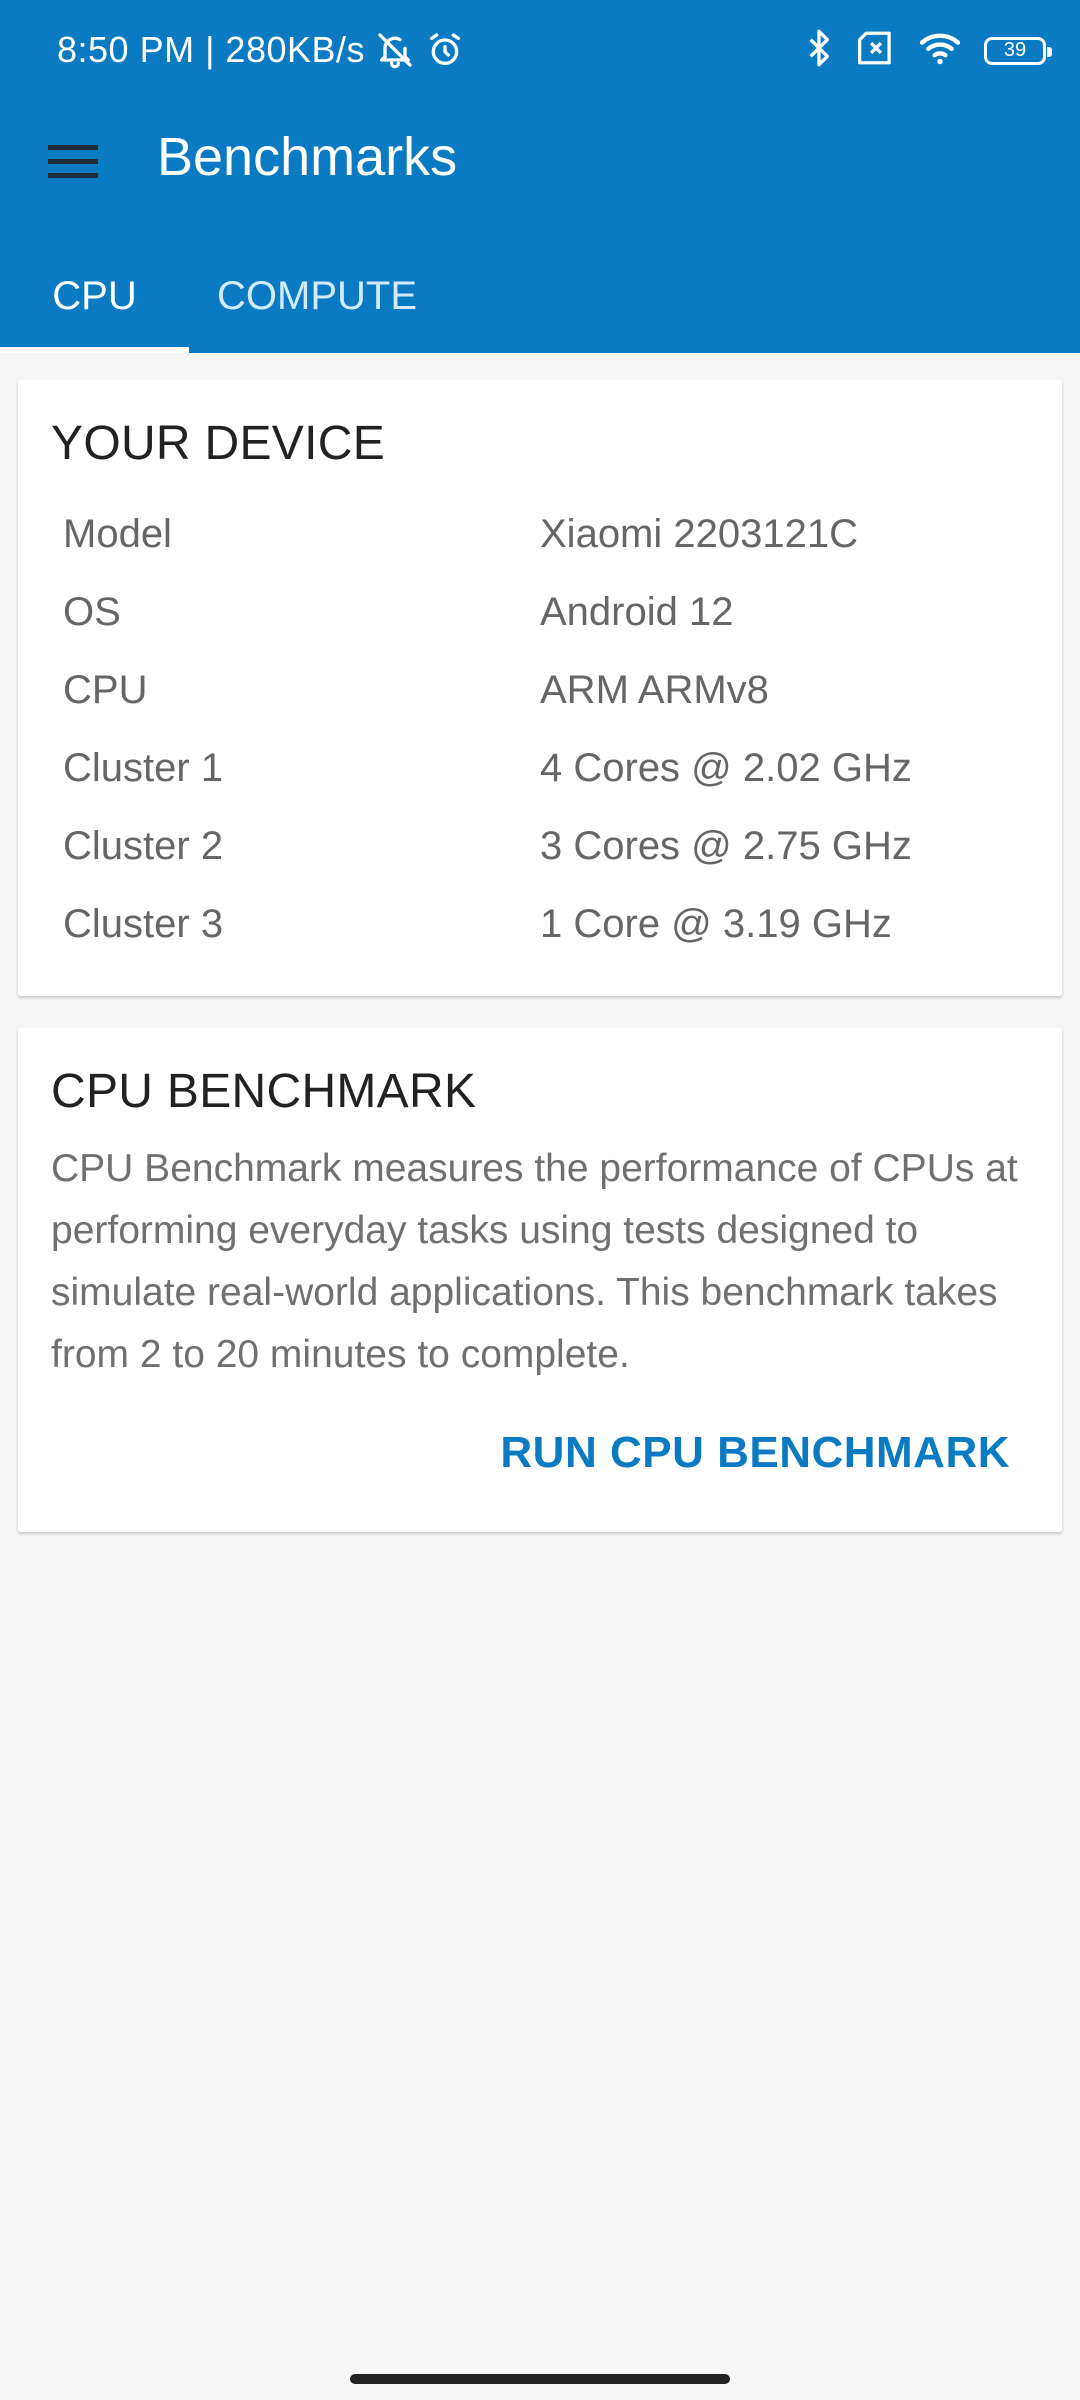  I want to click on spec-key: Cluster 1, so click(143, 768).